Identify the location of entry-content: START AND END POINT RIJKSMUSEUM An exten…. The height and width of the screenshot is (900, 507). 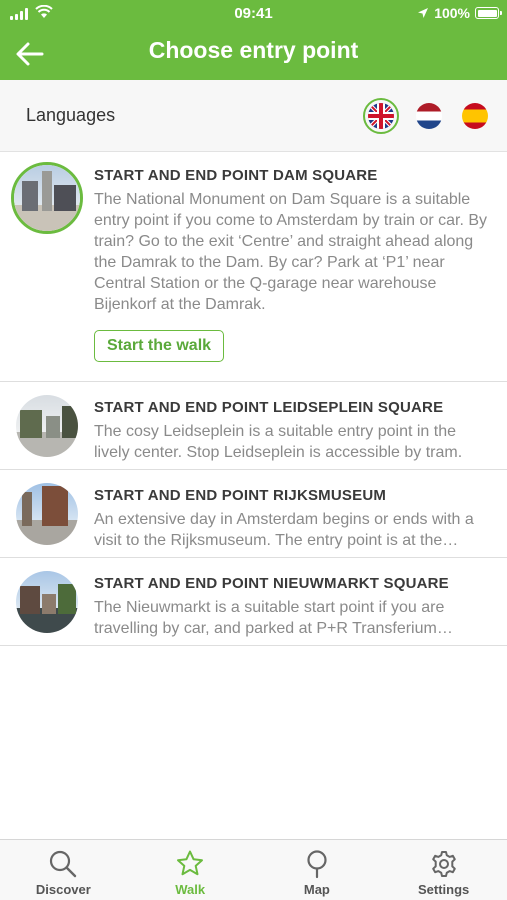
(293, 518).